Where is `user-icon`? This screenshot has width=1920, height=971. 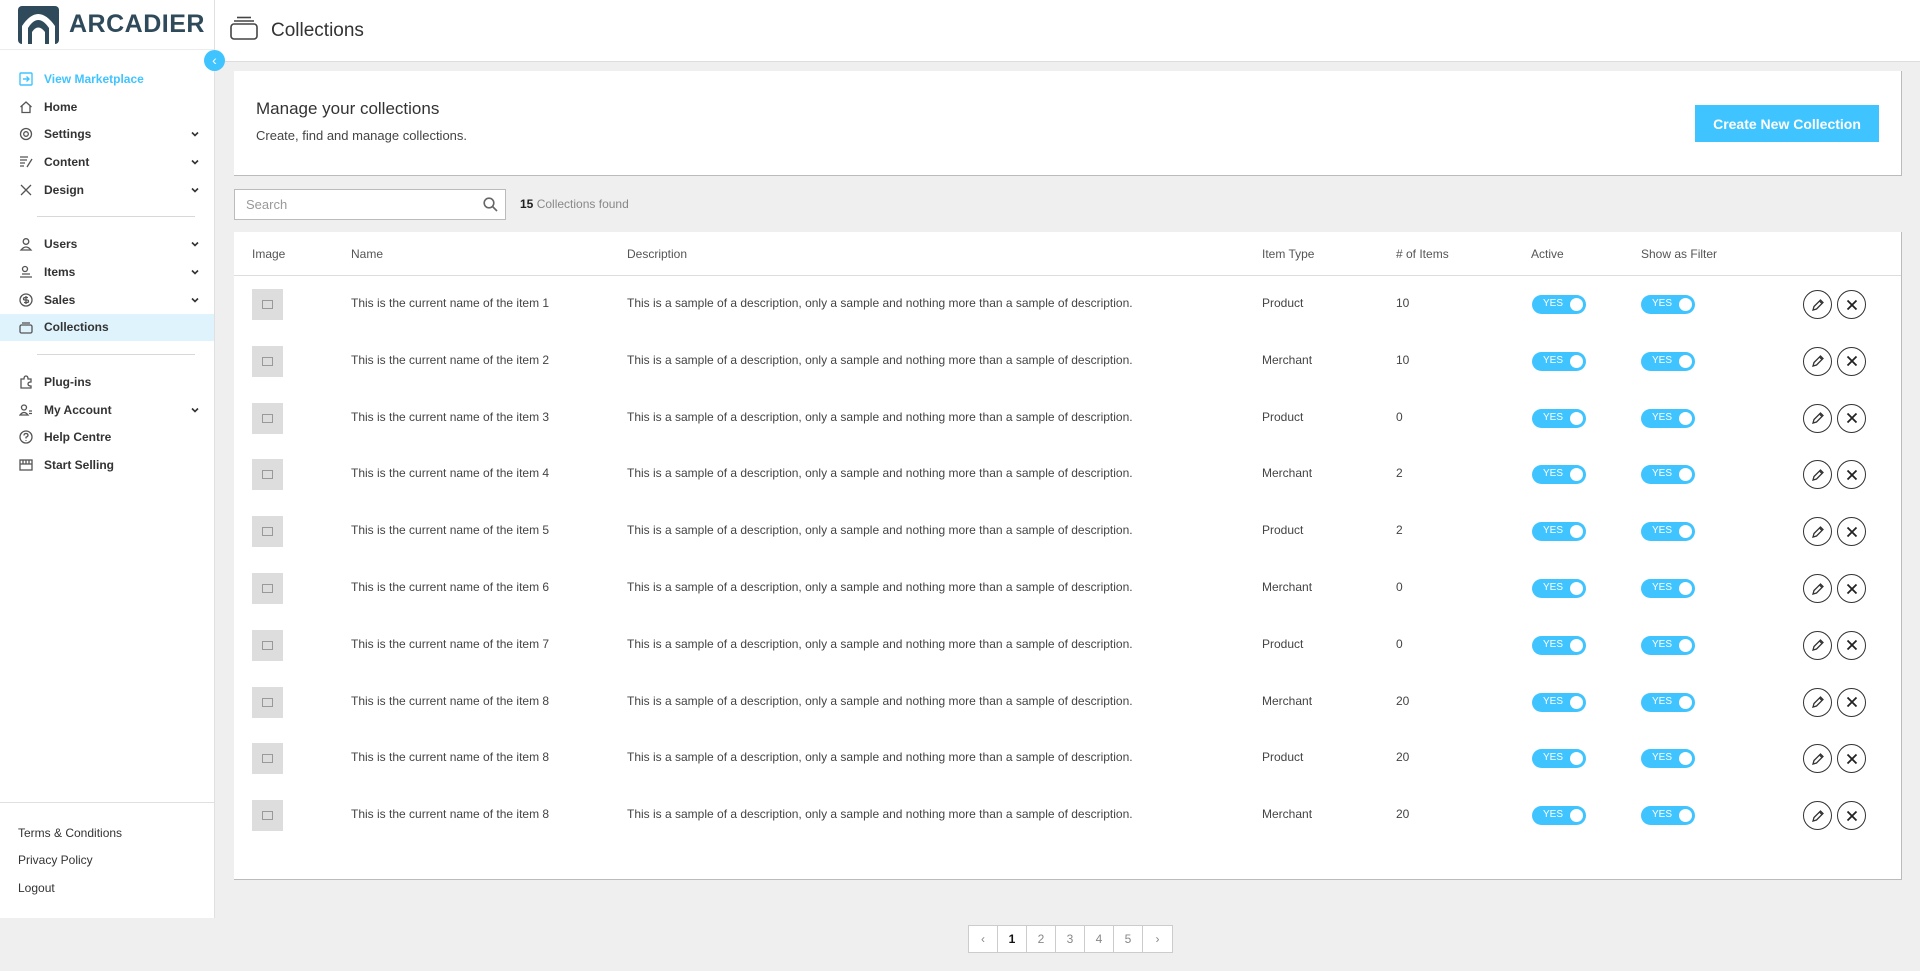
user-icon is located at coordinates (26, 244).